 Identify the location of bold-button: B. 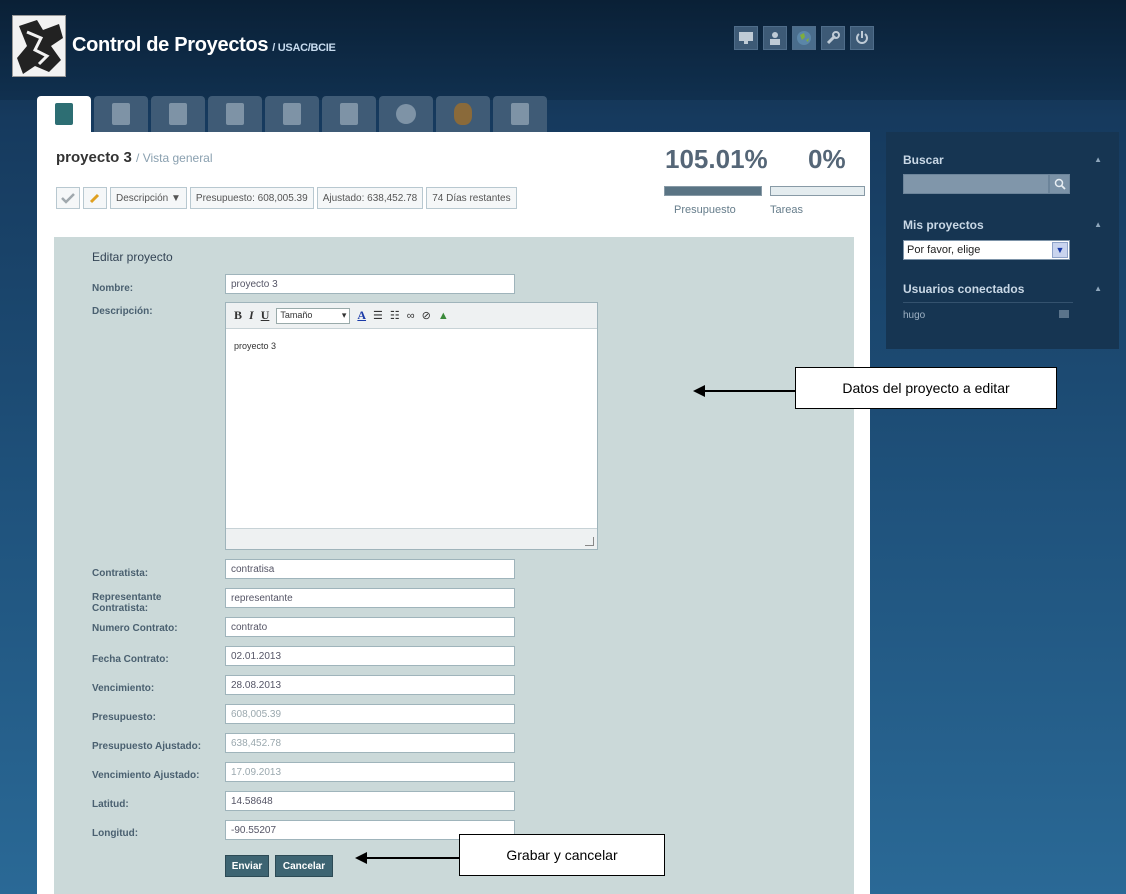
(238, 315).